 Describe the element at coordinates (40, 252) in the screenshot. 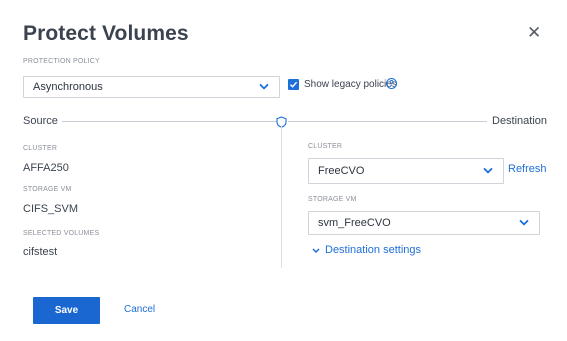

I see `selected-volumes-value: cifstest` at that location.